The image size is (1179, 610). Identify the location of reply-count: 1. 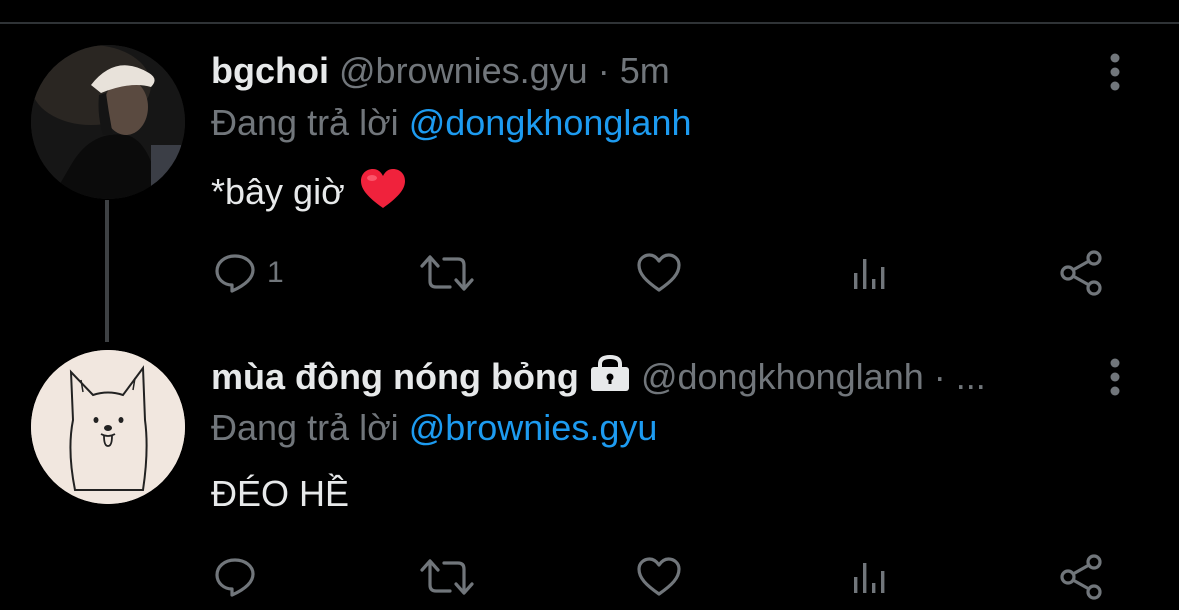
(275, 272).